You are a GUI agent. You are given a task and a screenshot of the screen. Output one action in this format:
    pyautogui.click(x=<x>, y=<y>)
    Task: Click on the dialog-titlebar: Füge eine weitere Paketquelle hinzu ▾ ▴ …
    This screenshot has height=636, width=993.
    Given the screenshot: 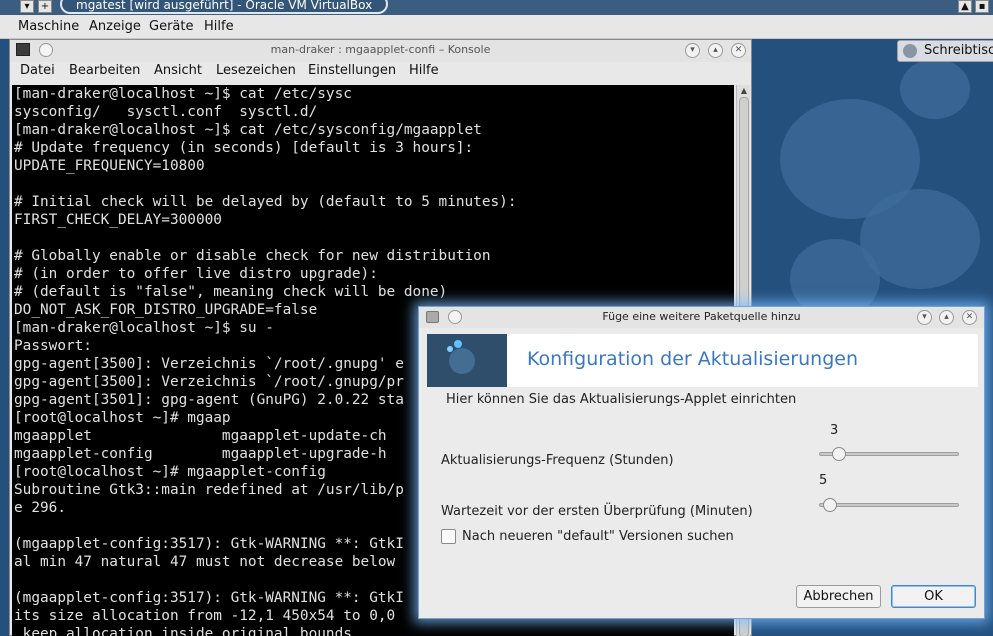 What is the action you would take?
    pyautogui.click(x=701, y=317)
    